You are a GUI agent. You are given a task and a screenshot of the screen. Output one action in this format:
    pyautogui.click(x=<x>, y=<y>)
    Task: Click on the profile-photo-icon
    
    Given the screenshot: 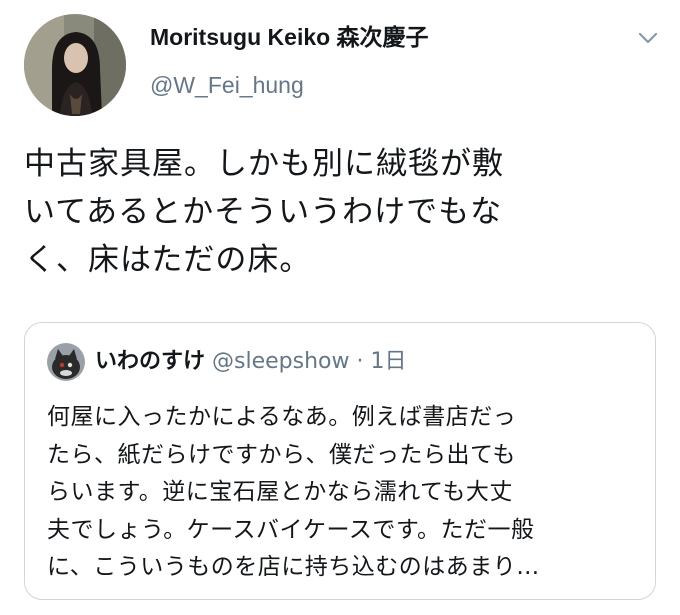 What is the action you would take?
    pyautogui.click(x=75, y=65)
    